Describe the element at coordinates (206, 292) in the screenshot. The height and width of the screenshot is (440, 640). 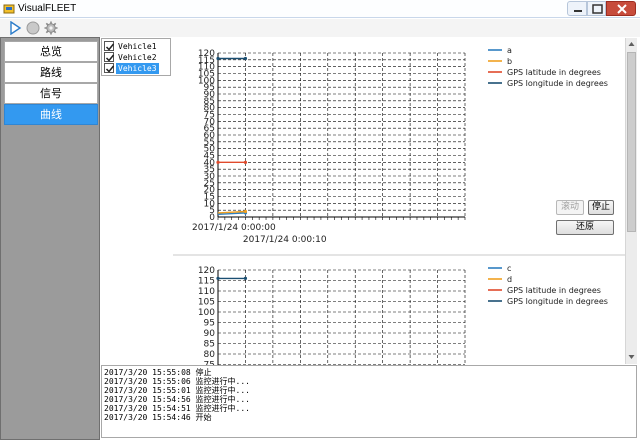
I see `y-tick-label: 110` at that location.